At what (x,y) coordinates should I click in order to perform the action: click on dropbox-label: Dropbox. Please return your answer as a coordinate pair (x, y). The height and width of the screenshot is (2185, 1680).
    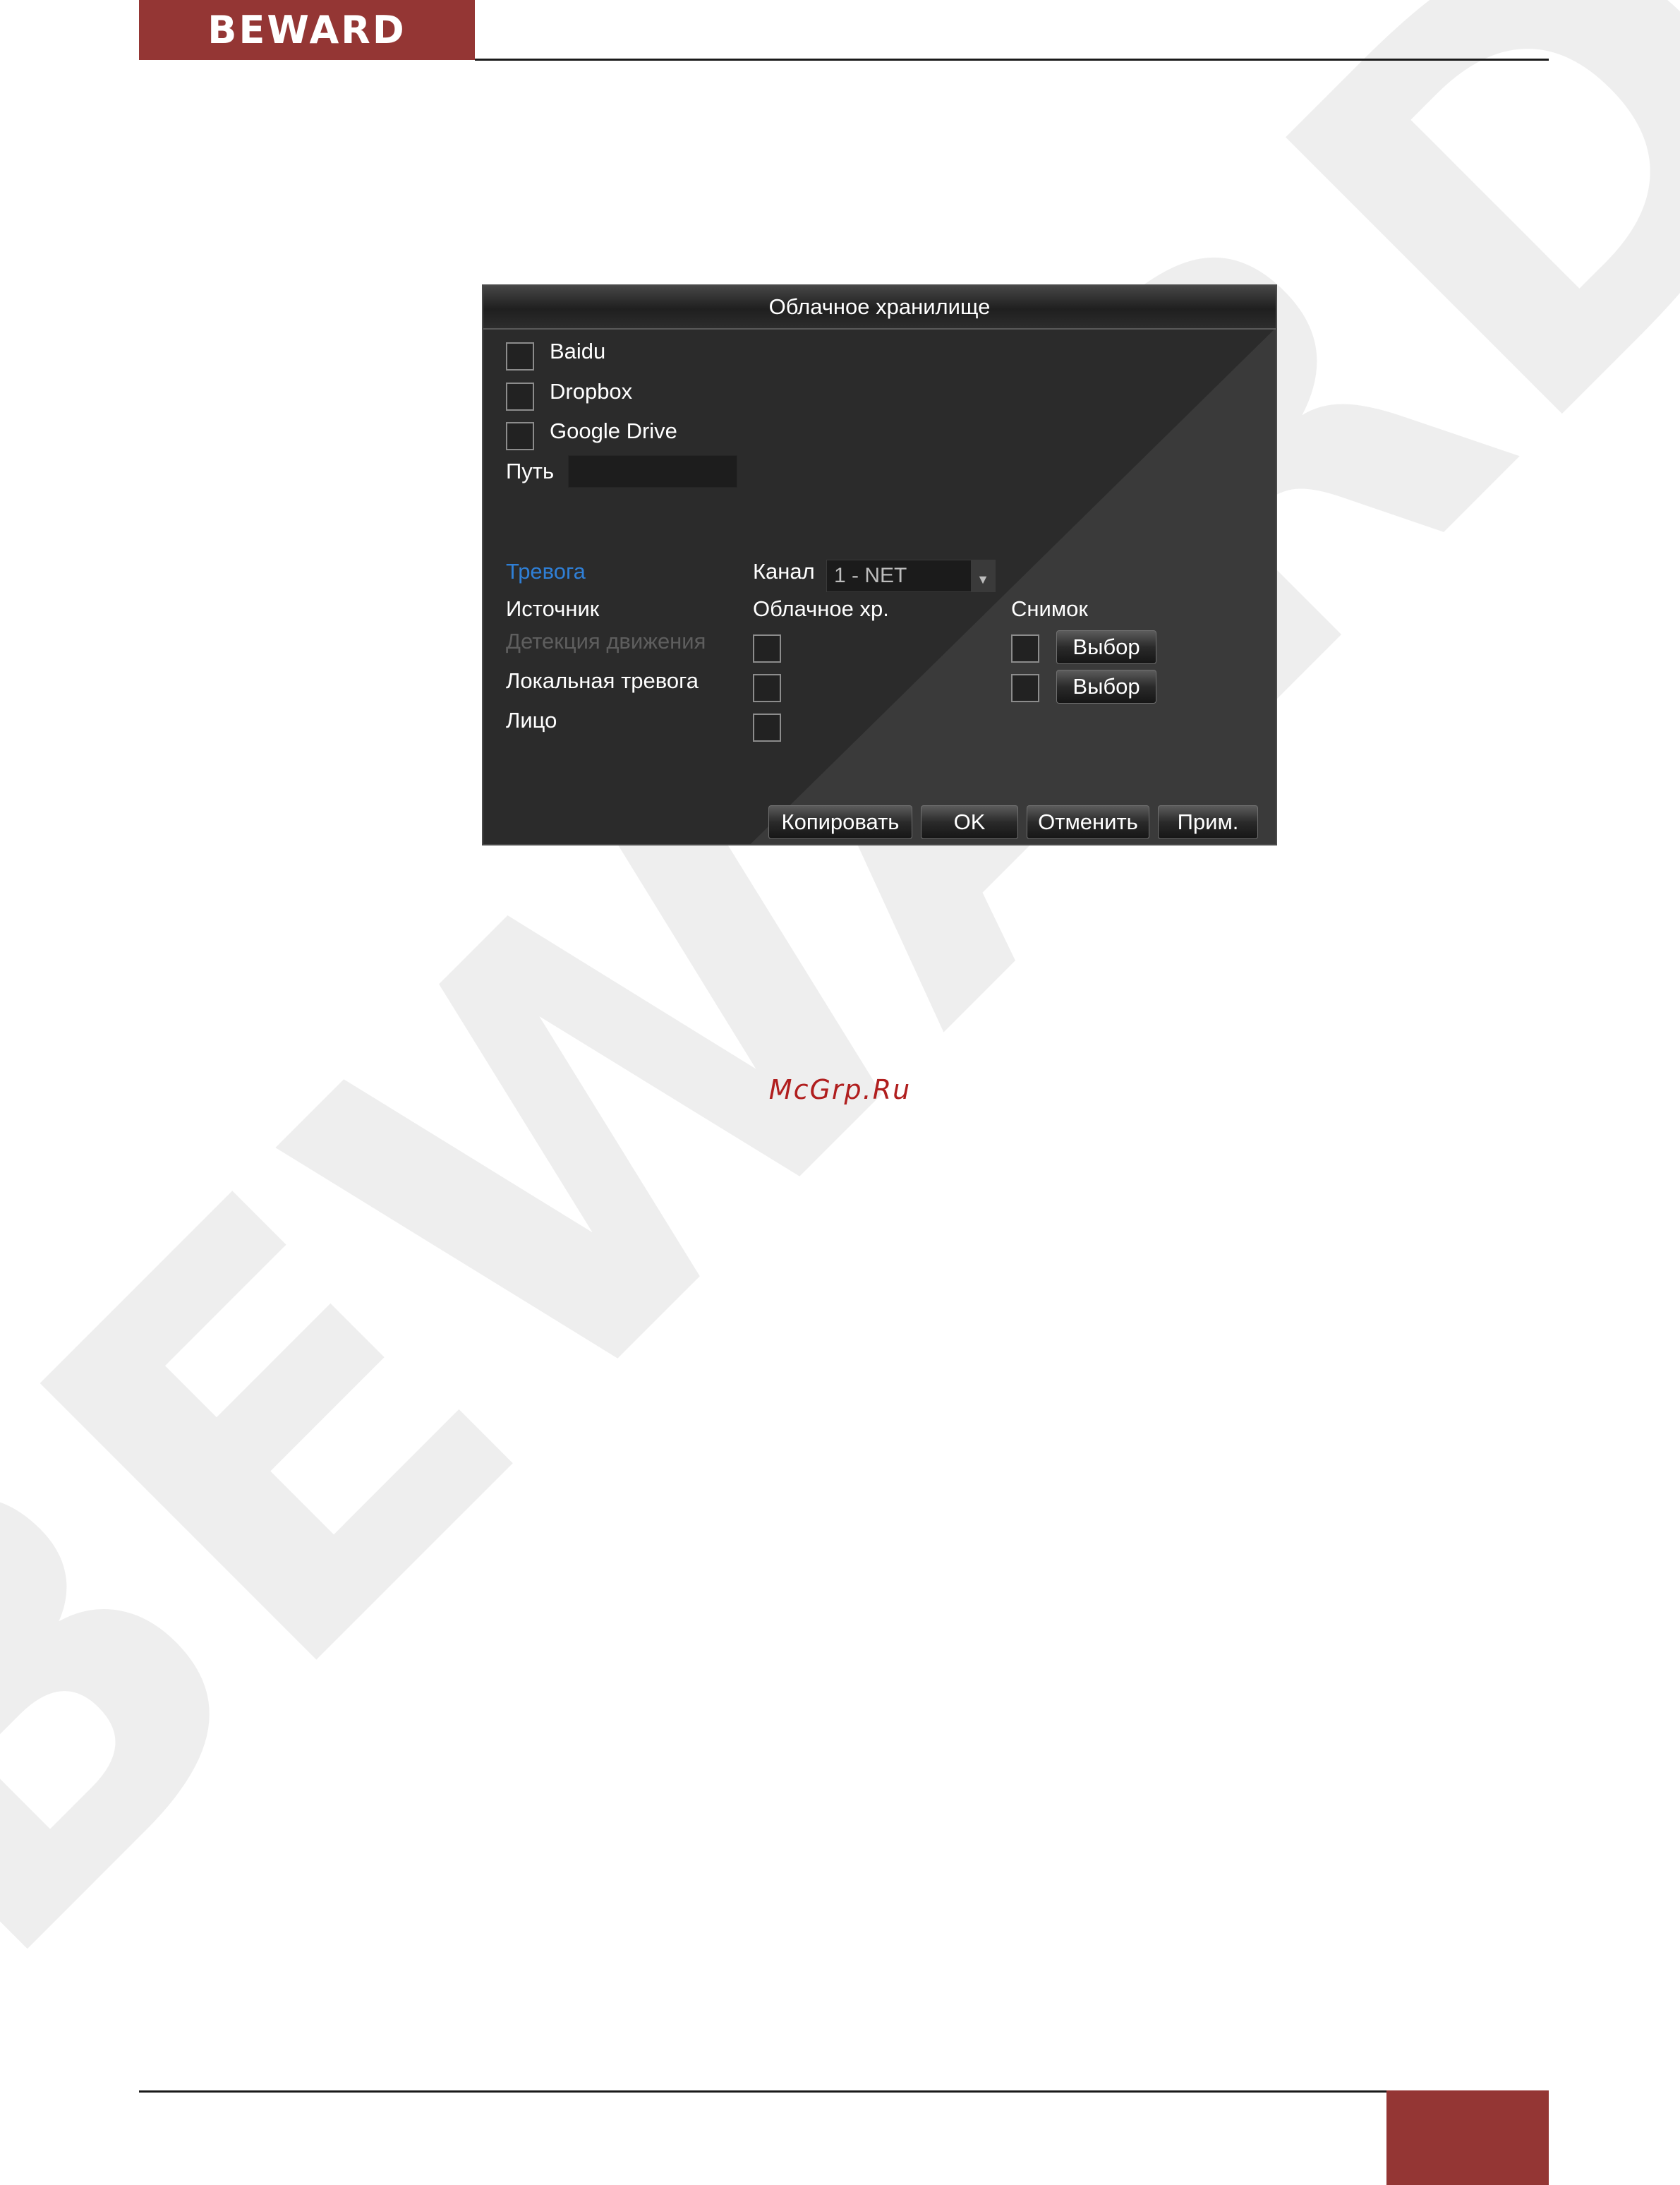
    Looking at the image, I should click on (591, 391).